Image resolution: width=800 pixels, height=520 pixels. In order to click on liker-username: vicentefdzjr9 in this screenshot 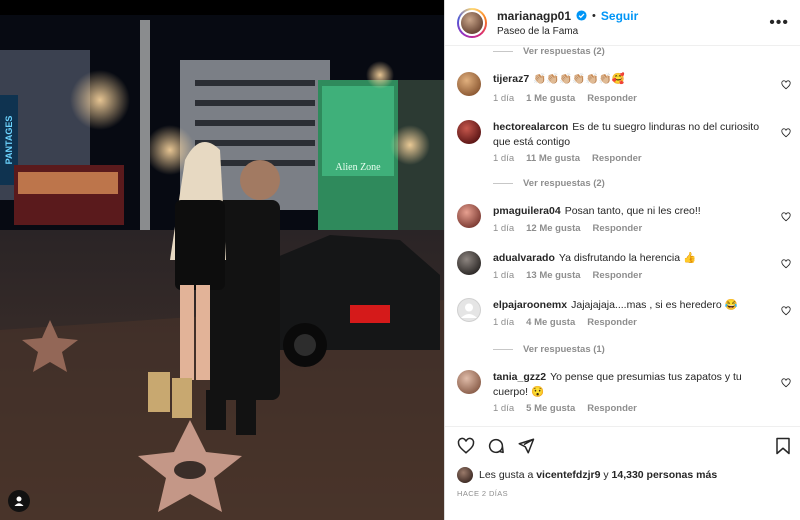, I will do `click(568, 475)`.